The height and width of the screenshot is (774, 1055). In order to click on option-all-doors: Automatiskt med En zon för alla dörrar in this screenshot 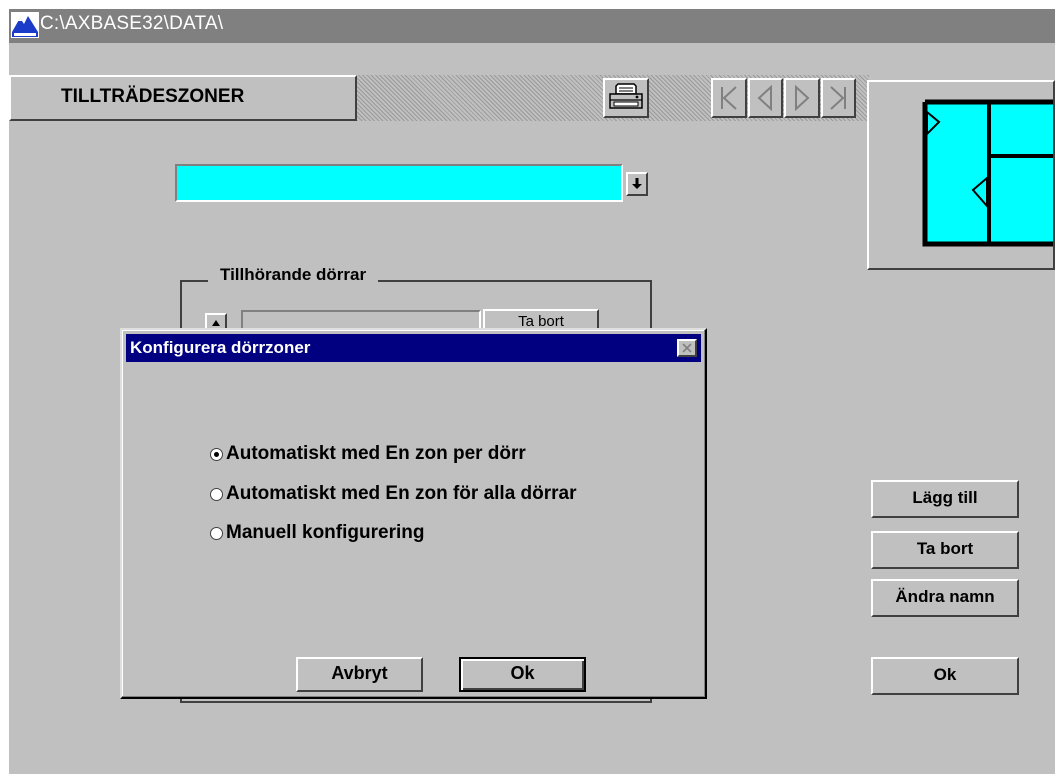, I will do `click(393, 494)`.